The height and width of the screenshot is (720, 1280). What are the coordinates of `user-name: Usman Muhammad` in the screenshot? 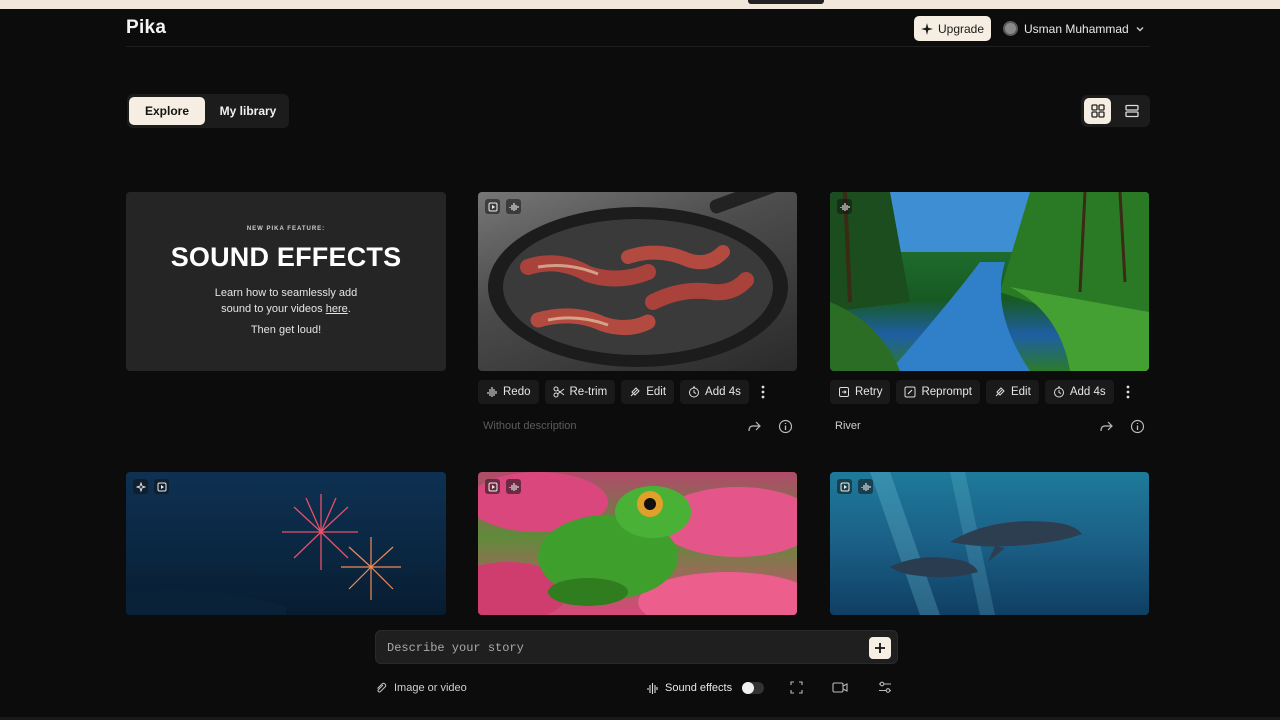 It's located at (1076, 28).